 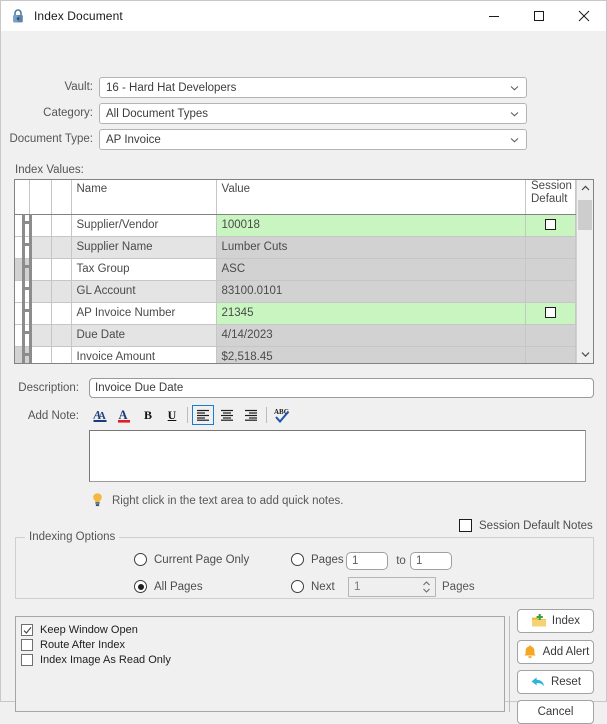 What do you see at coordinates (144, 291) in the screenshot?
I see `row-field-name: GL Account` at bounding box center [144, 291].